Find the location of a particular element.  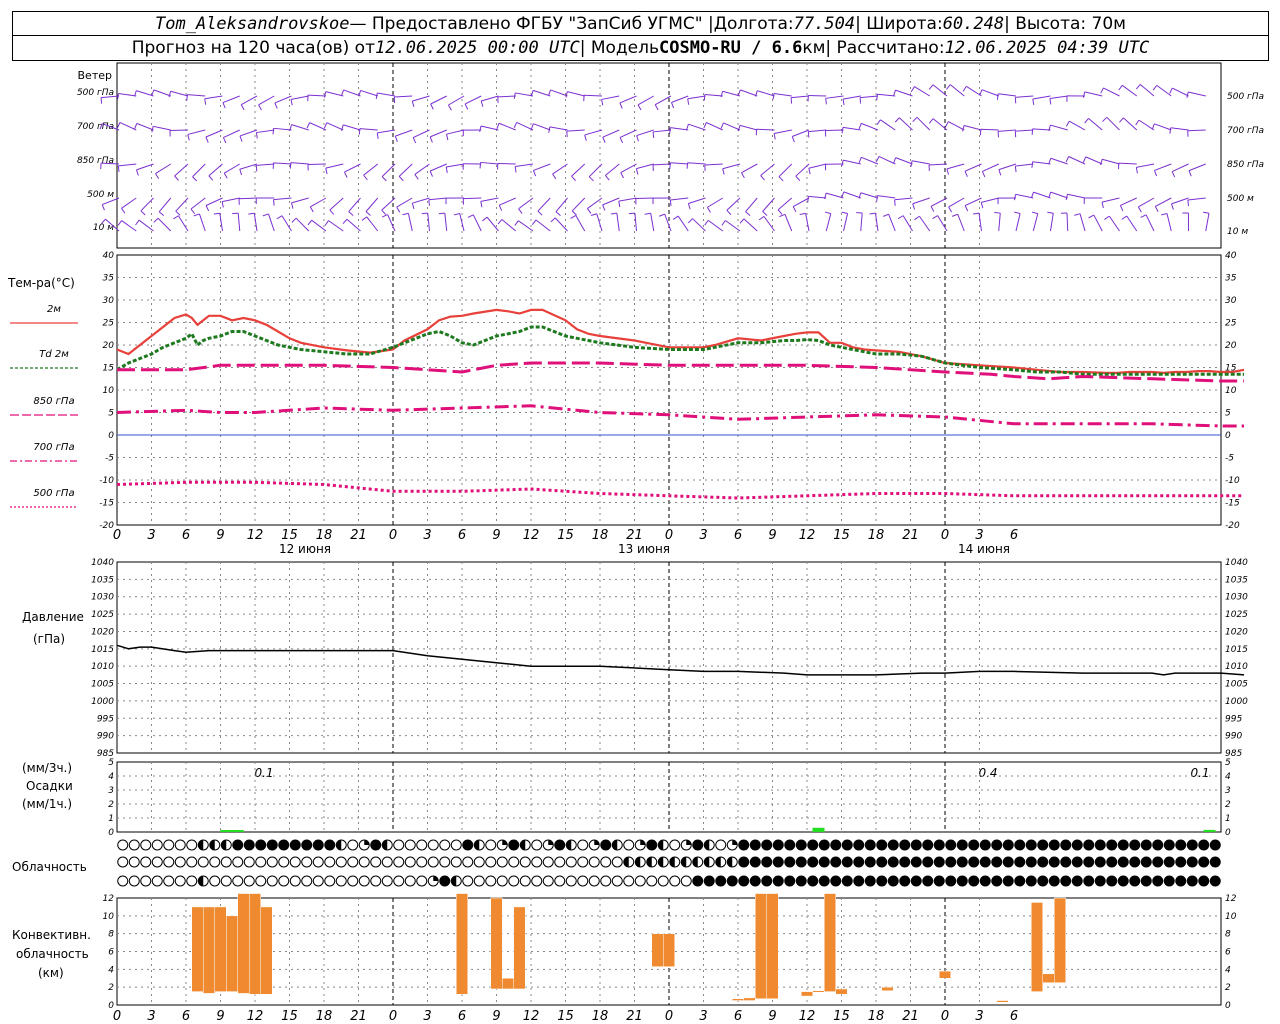

precip-panel-ytick-left: 5 is located at coordinates (111, 763).